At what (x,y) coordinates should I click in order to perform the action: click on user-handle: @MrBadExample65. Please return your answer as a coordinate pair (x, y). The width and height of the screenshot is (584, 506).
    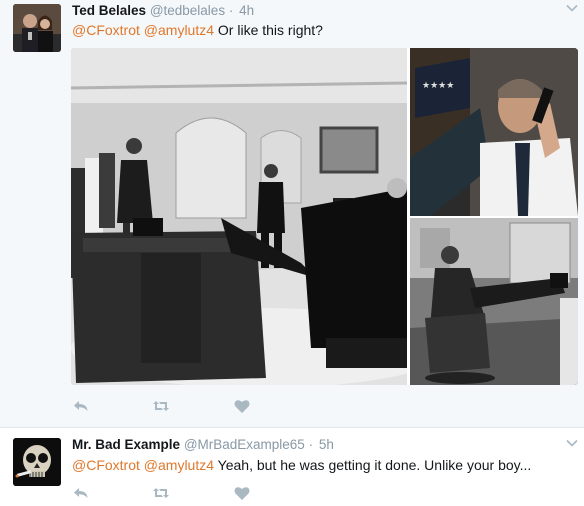
    Looking at the image, I should click on (244, 444).